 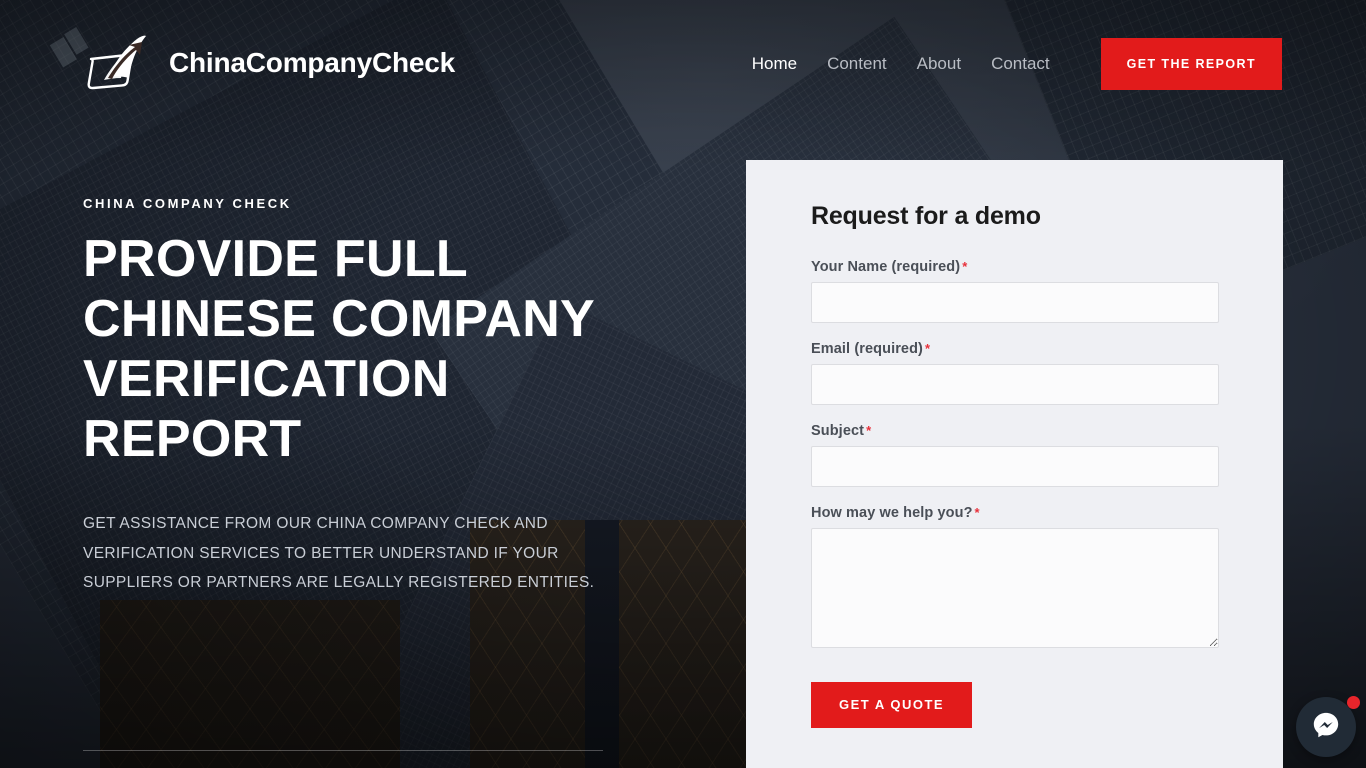 What do you see at coordinates (1014, 349) in the screenshot?
I see `email-label: Email (required) *` at bounding box center [1014, 349].